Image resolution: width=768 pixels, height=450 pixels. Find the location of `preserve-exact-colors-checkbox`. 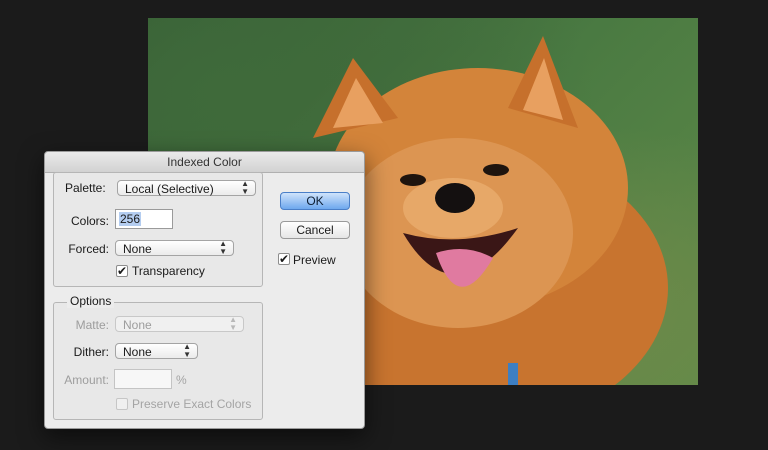

preserve-exact-colors-checkbox is located at coordinates (122, 404).